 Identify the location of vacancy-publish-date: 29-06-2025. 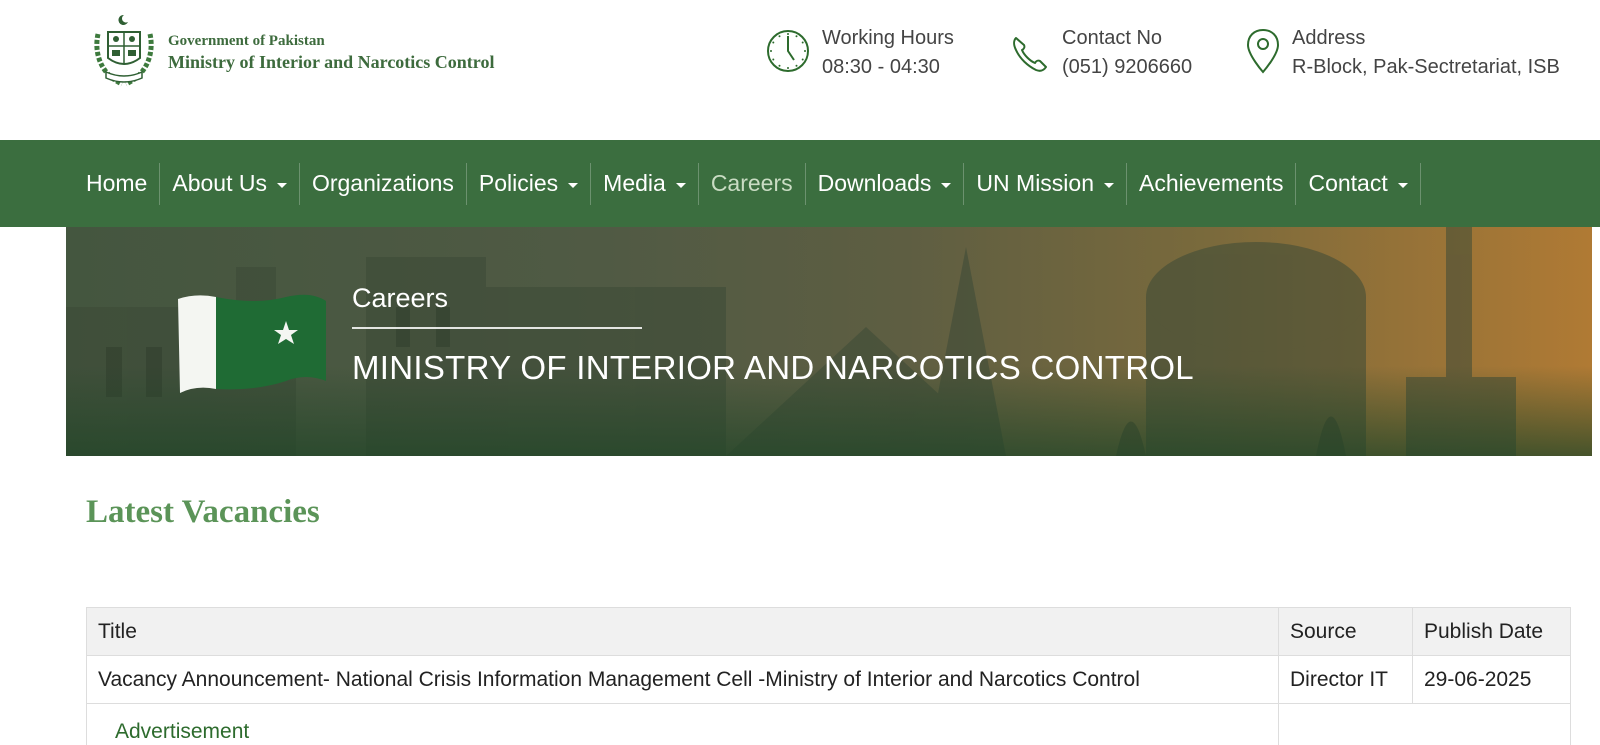
(1491, 679).